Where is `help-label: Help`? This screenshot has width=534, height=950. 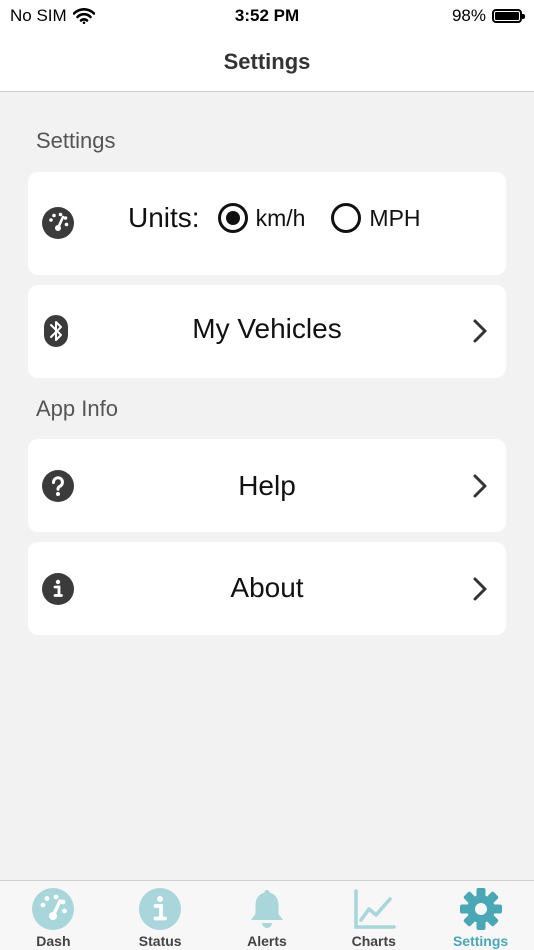 help-label: Help is located at coordinates (267, 485).